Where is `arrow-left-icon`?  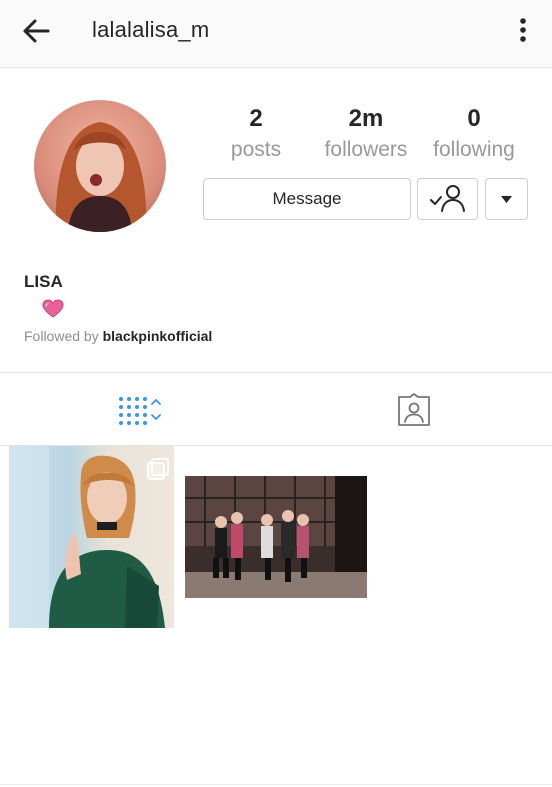 arrow-left-icon is located at coordinates (36, 31).